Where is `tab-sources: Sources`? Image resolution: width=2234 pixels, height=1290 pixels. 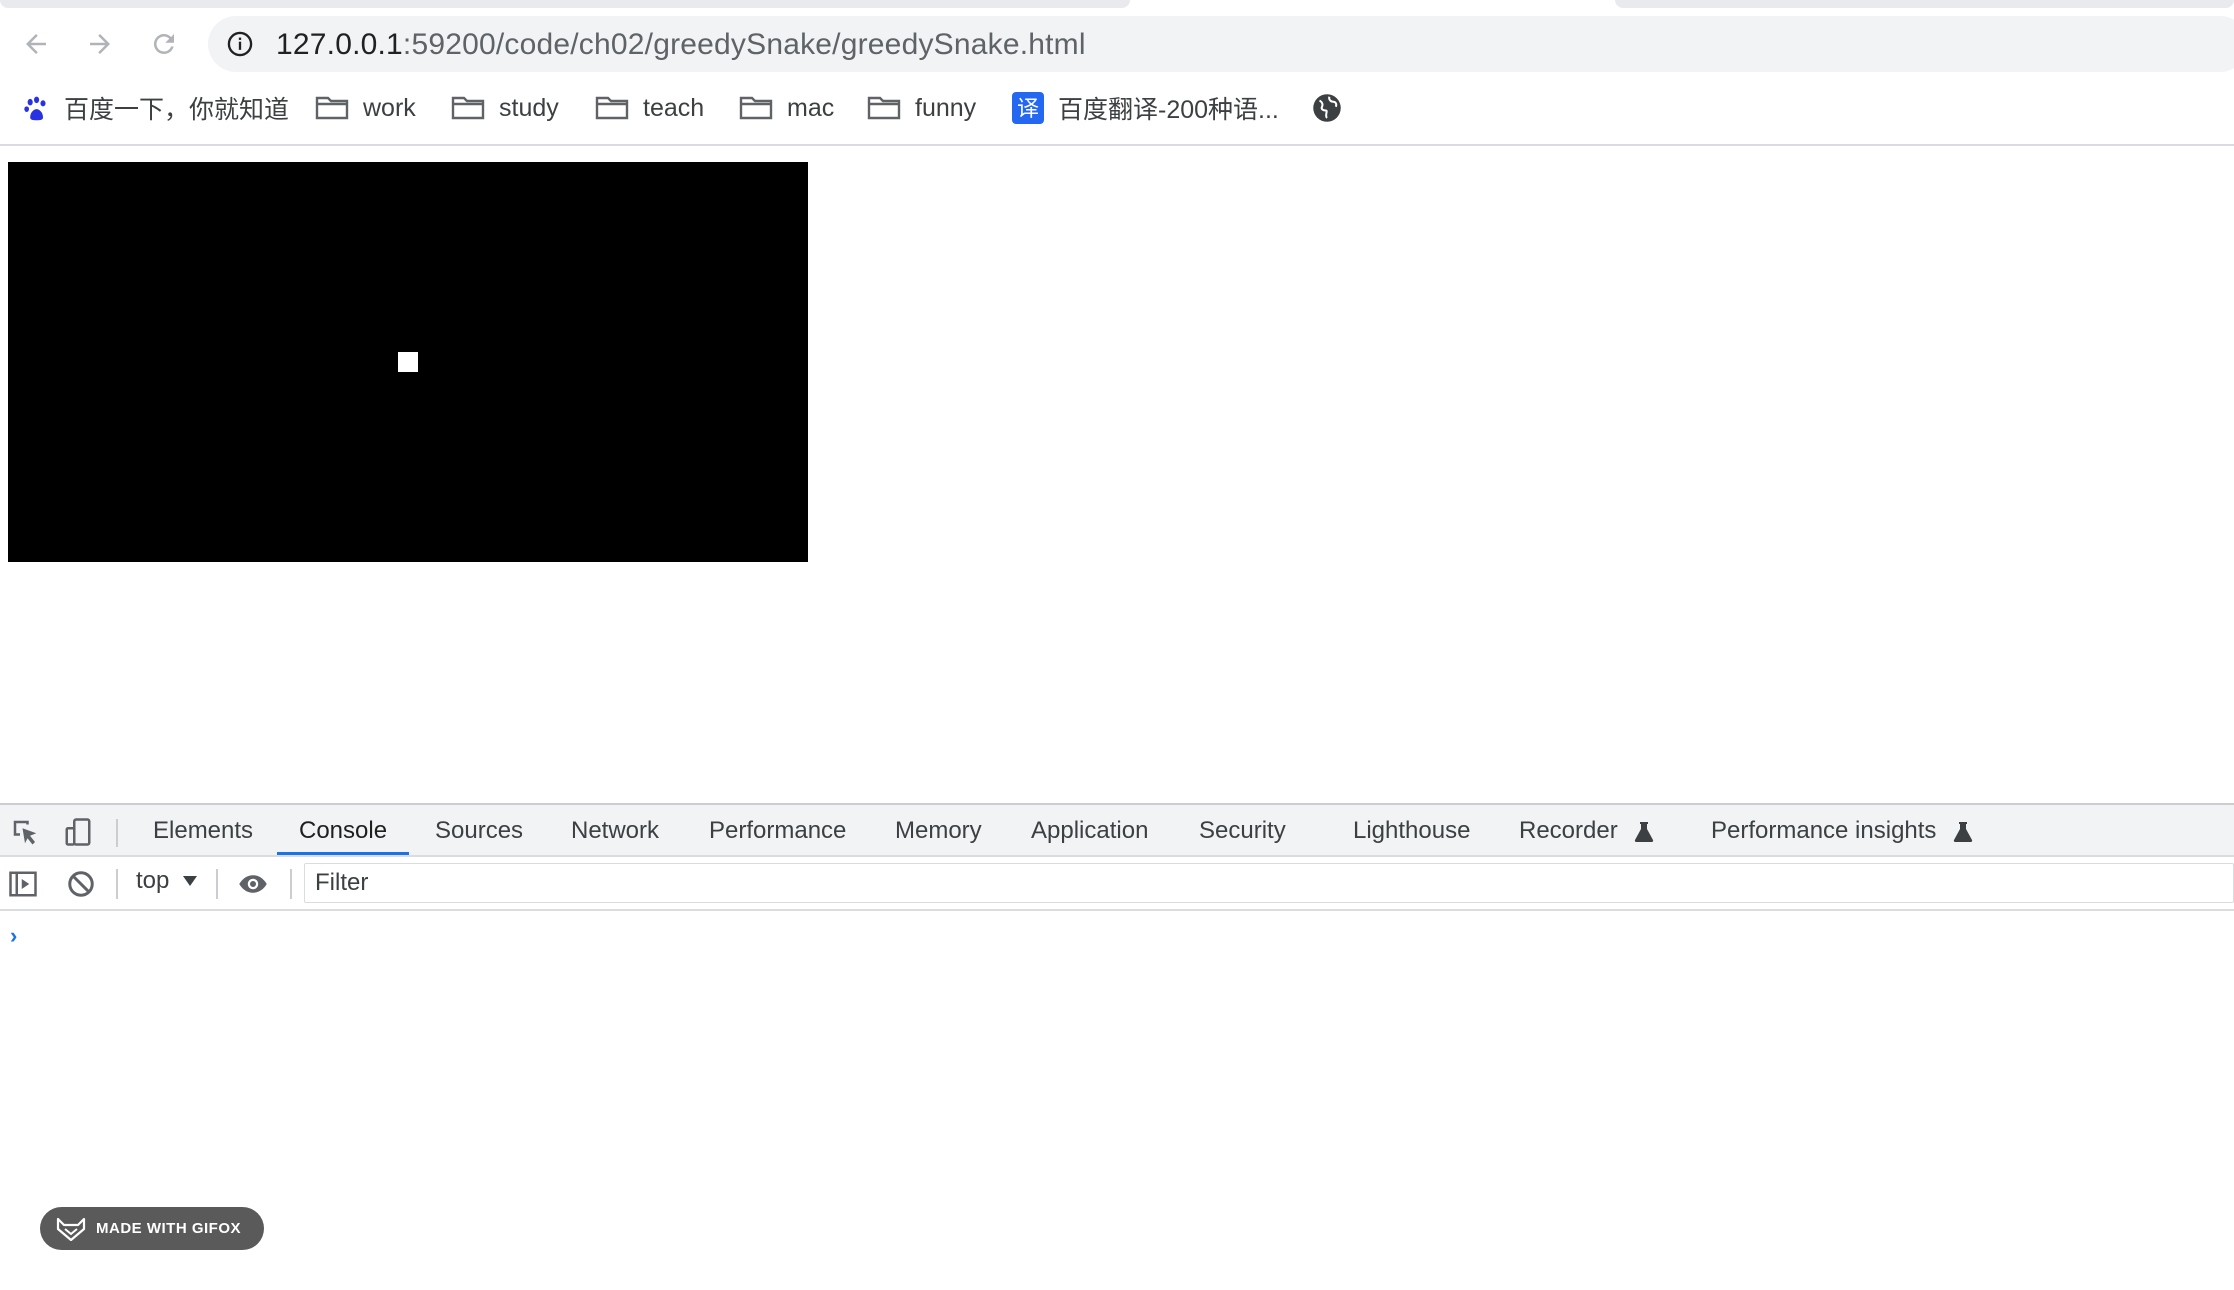 tab-sources: Sources is located at coordinates (479, 830).